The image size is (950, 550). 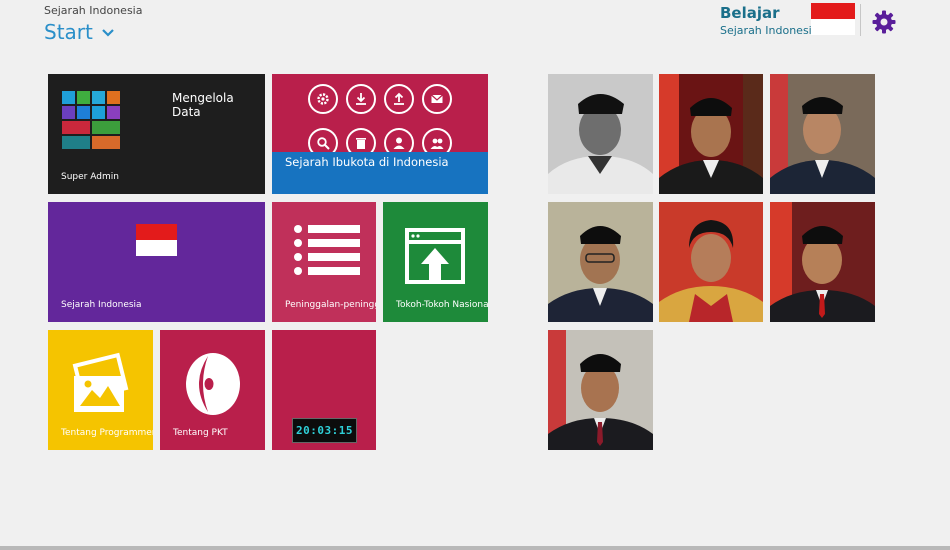 I want to click on people-icon, so click(x=113, y=97).